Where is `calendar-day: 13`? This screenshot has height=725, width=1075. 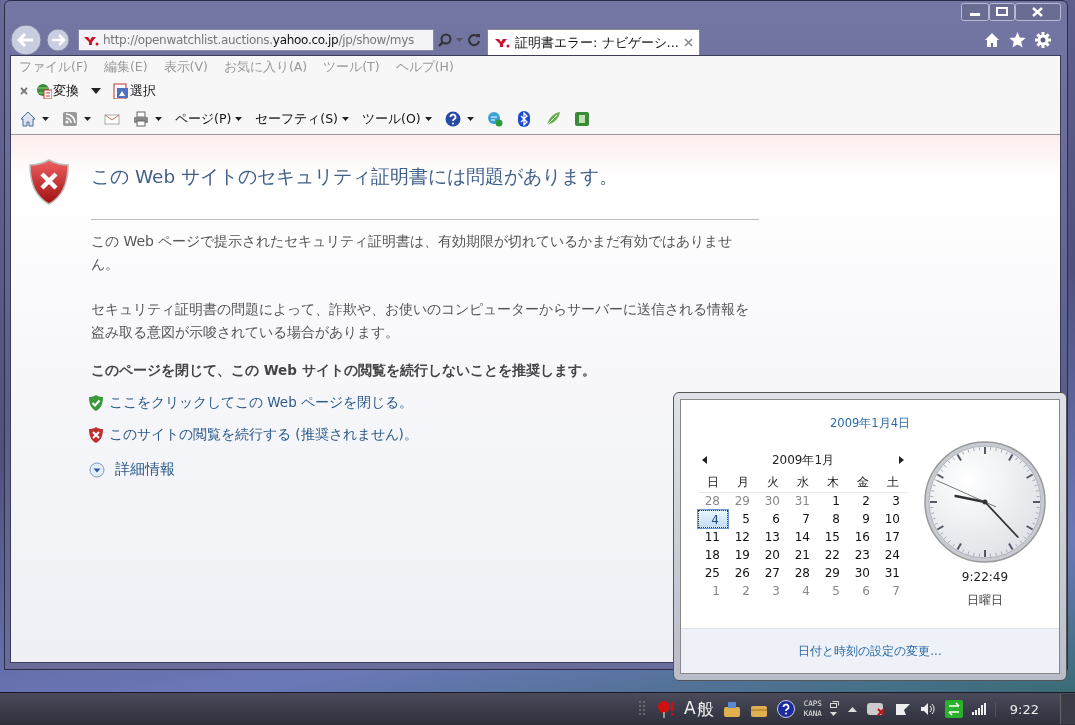 calendar-day: 13 is located at coordinates (773, 537).